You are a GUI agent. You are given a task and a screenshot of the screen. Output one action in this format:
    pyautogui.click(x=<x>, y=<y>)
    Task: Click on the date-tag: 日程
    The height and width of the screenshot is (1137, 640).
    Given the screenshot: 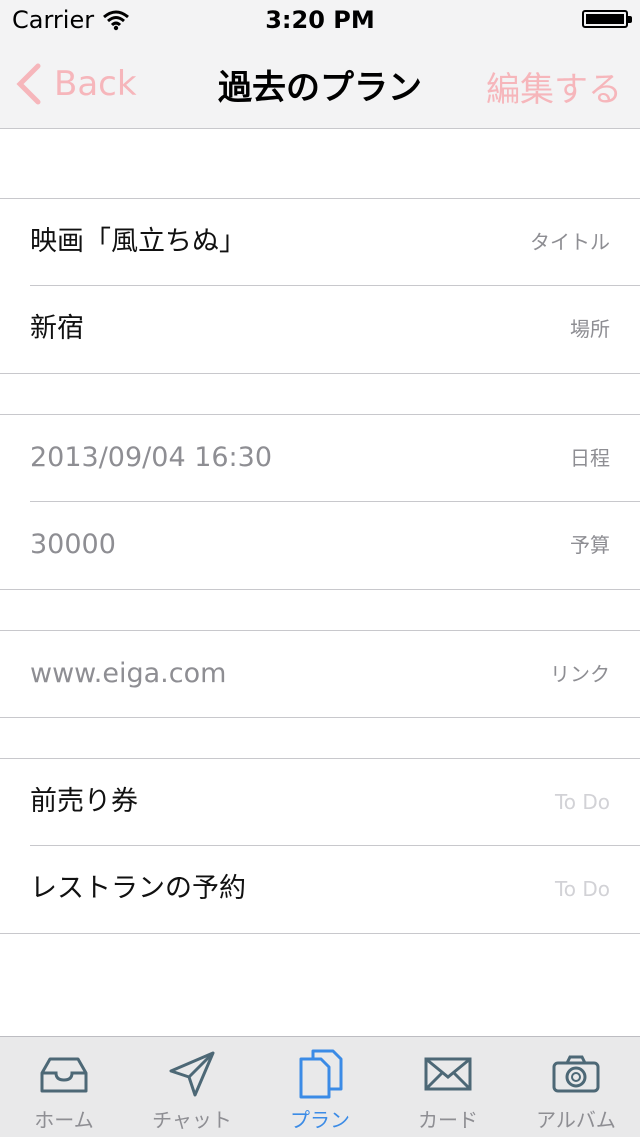 What is the action you would take?
    pyautogui.click(x=590, y=458)
    